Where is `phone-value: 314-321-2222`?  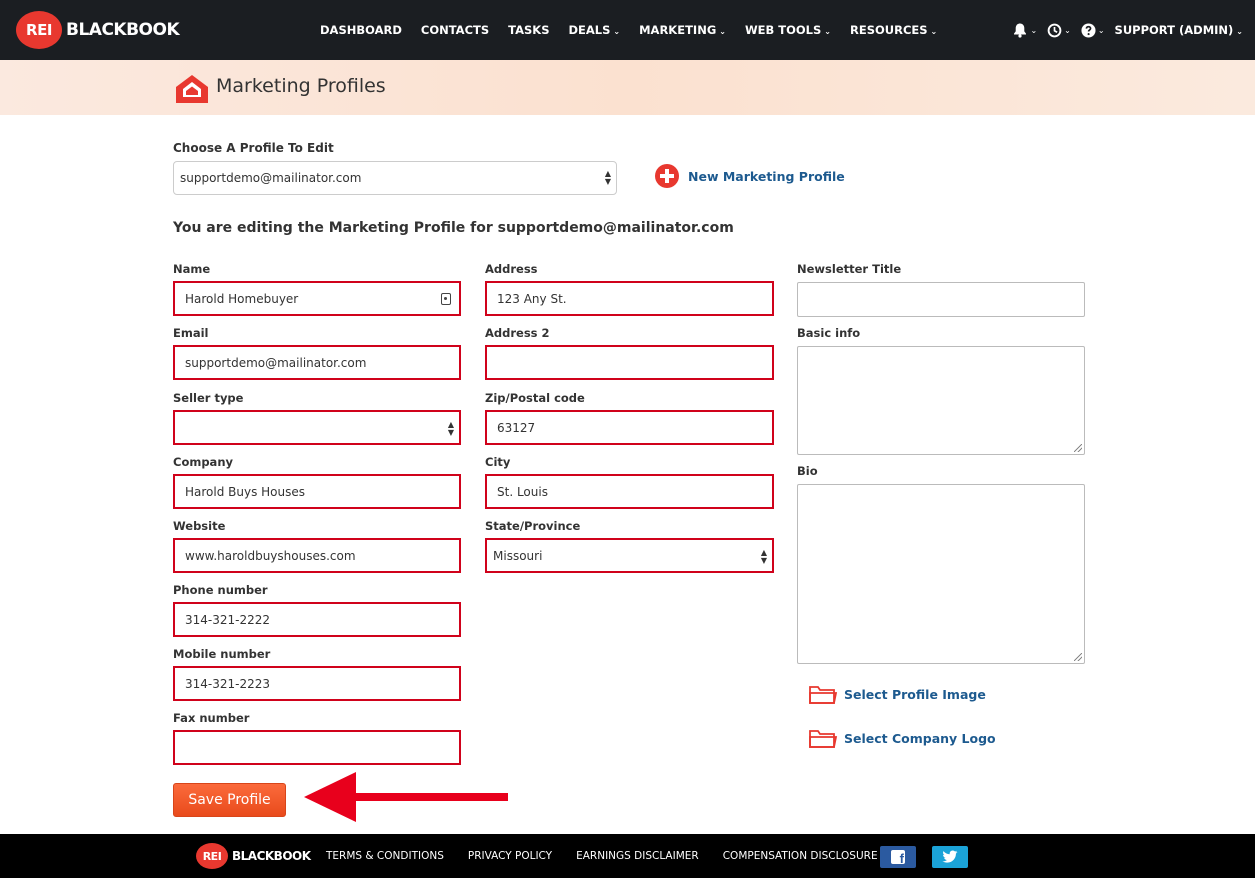
phone-value: 314-321-2222 is located at coordinates (228, 619).